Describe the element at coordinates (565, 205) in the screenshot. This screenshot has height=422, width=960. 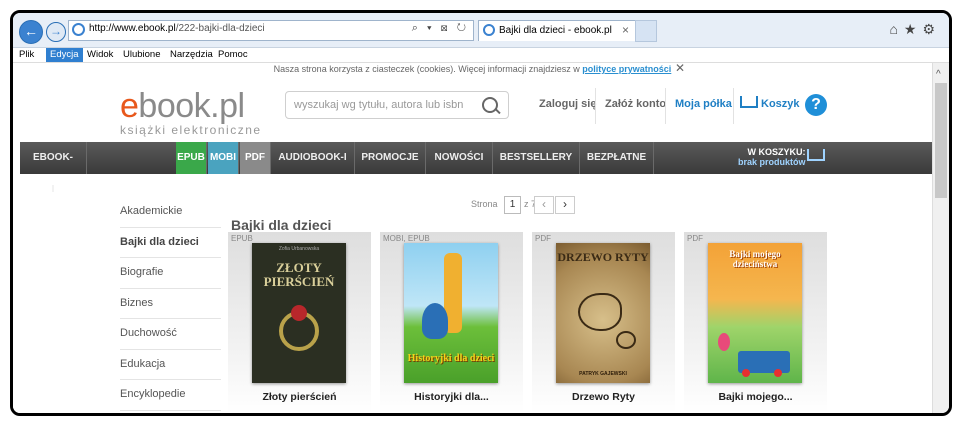
I see `pager-next-button: ›` at that location.